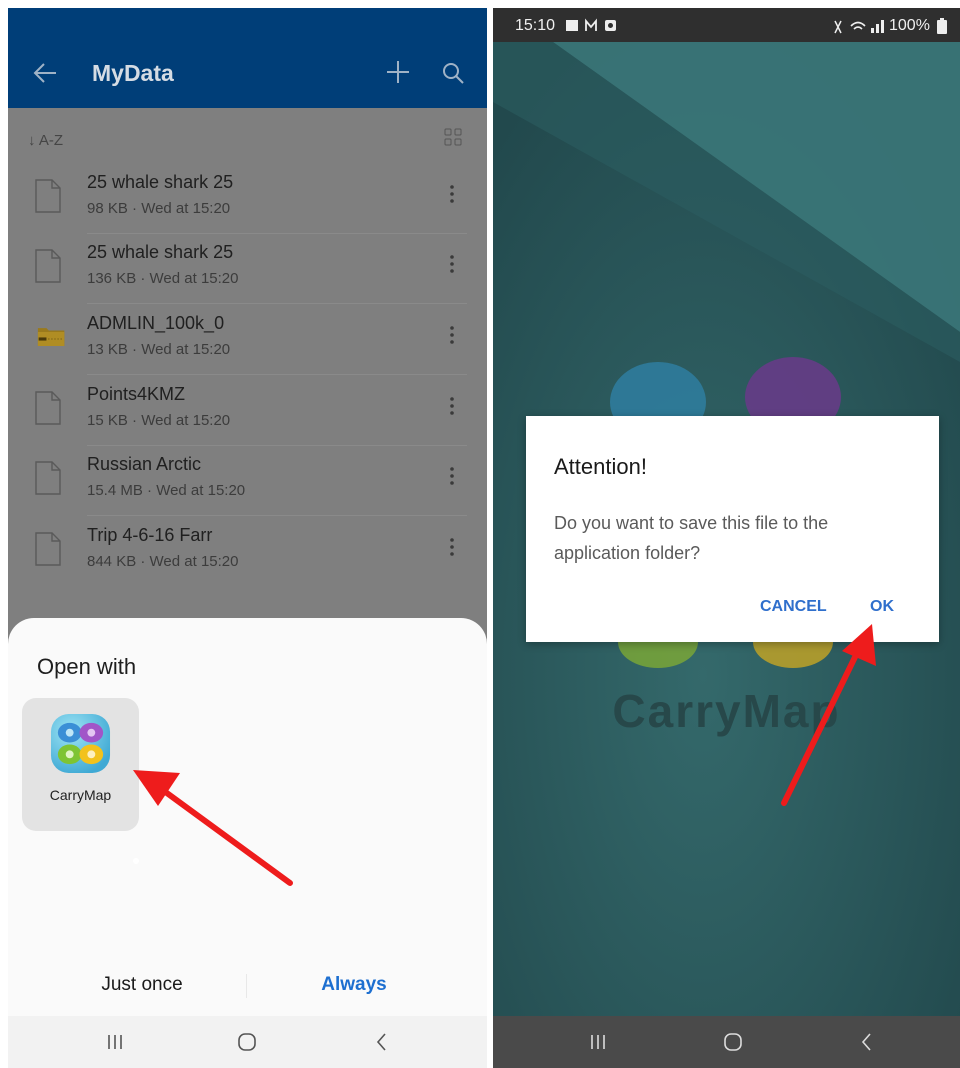 This screenshot has height=1068, width=960. I want to click on file-row: 25 whale shark 25 136 KB · Wed at 15:20, so click(247, 269).